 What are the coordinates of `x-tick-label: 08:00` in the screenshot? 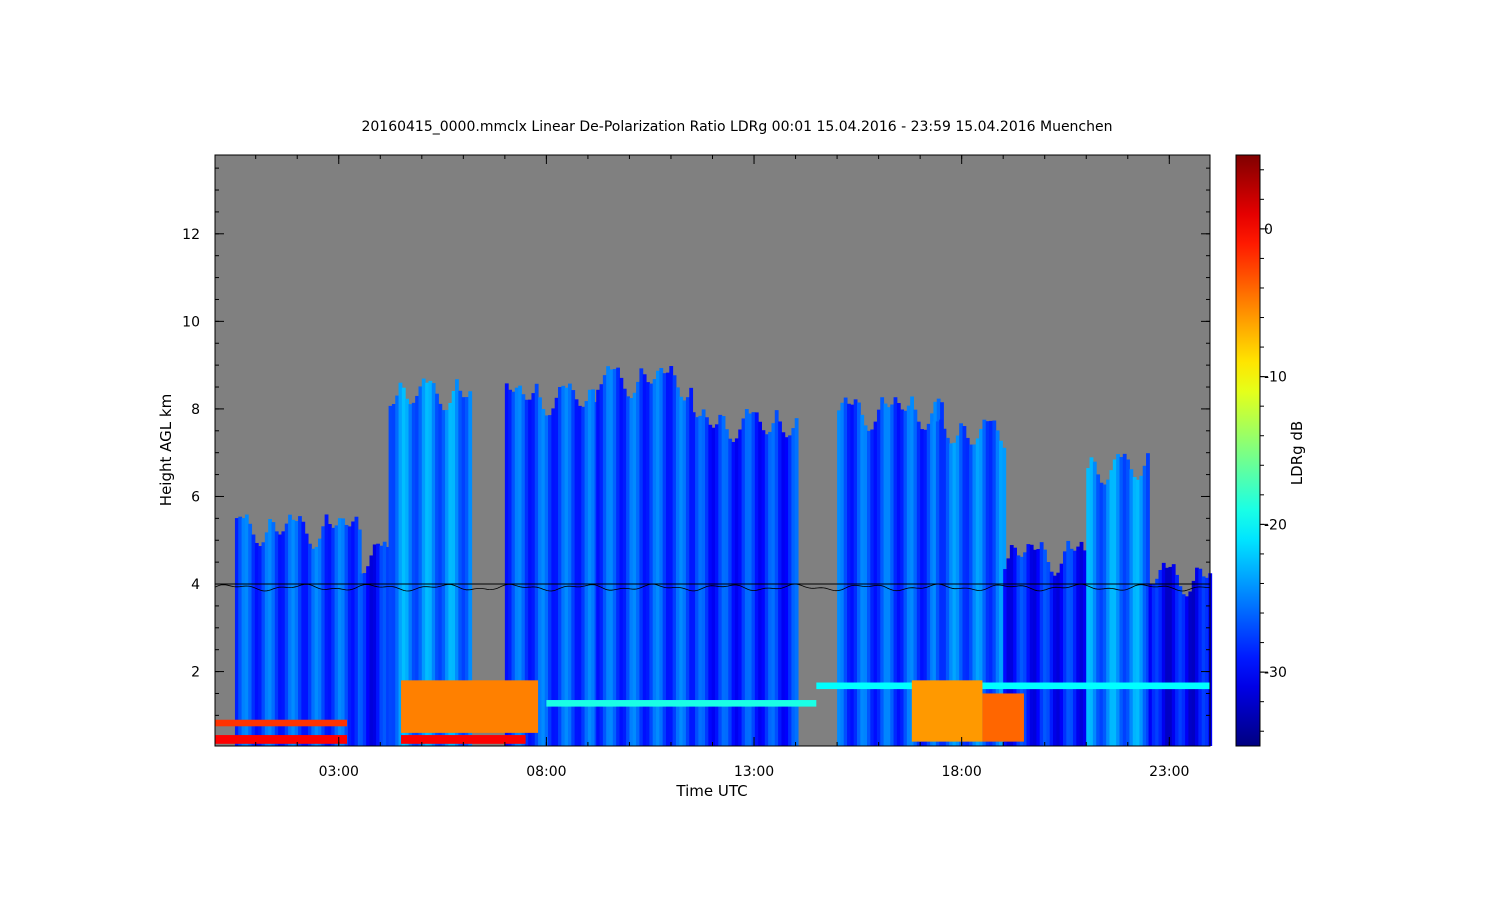 It's located at (546, 772).